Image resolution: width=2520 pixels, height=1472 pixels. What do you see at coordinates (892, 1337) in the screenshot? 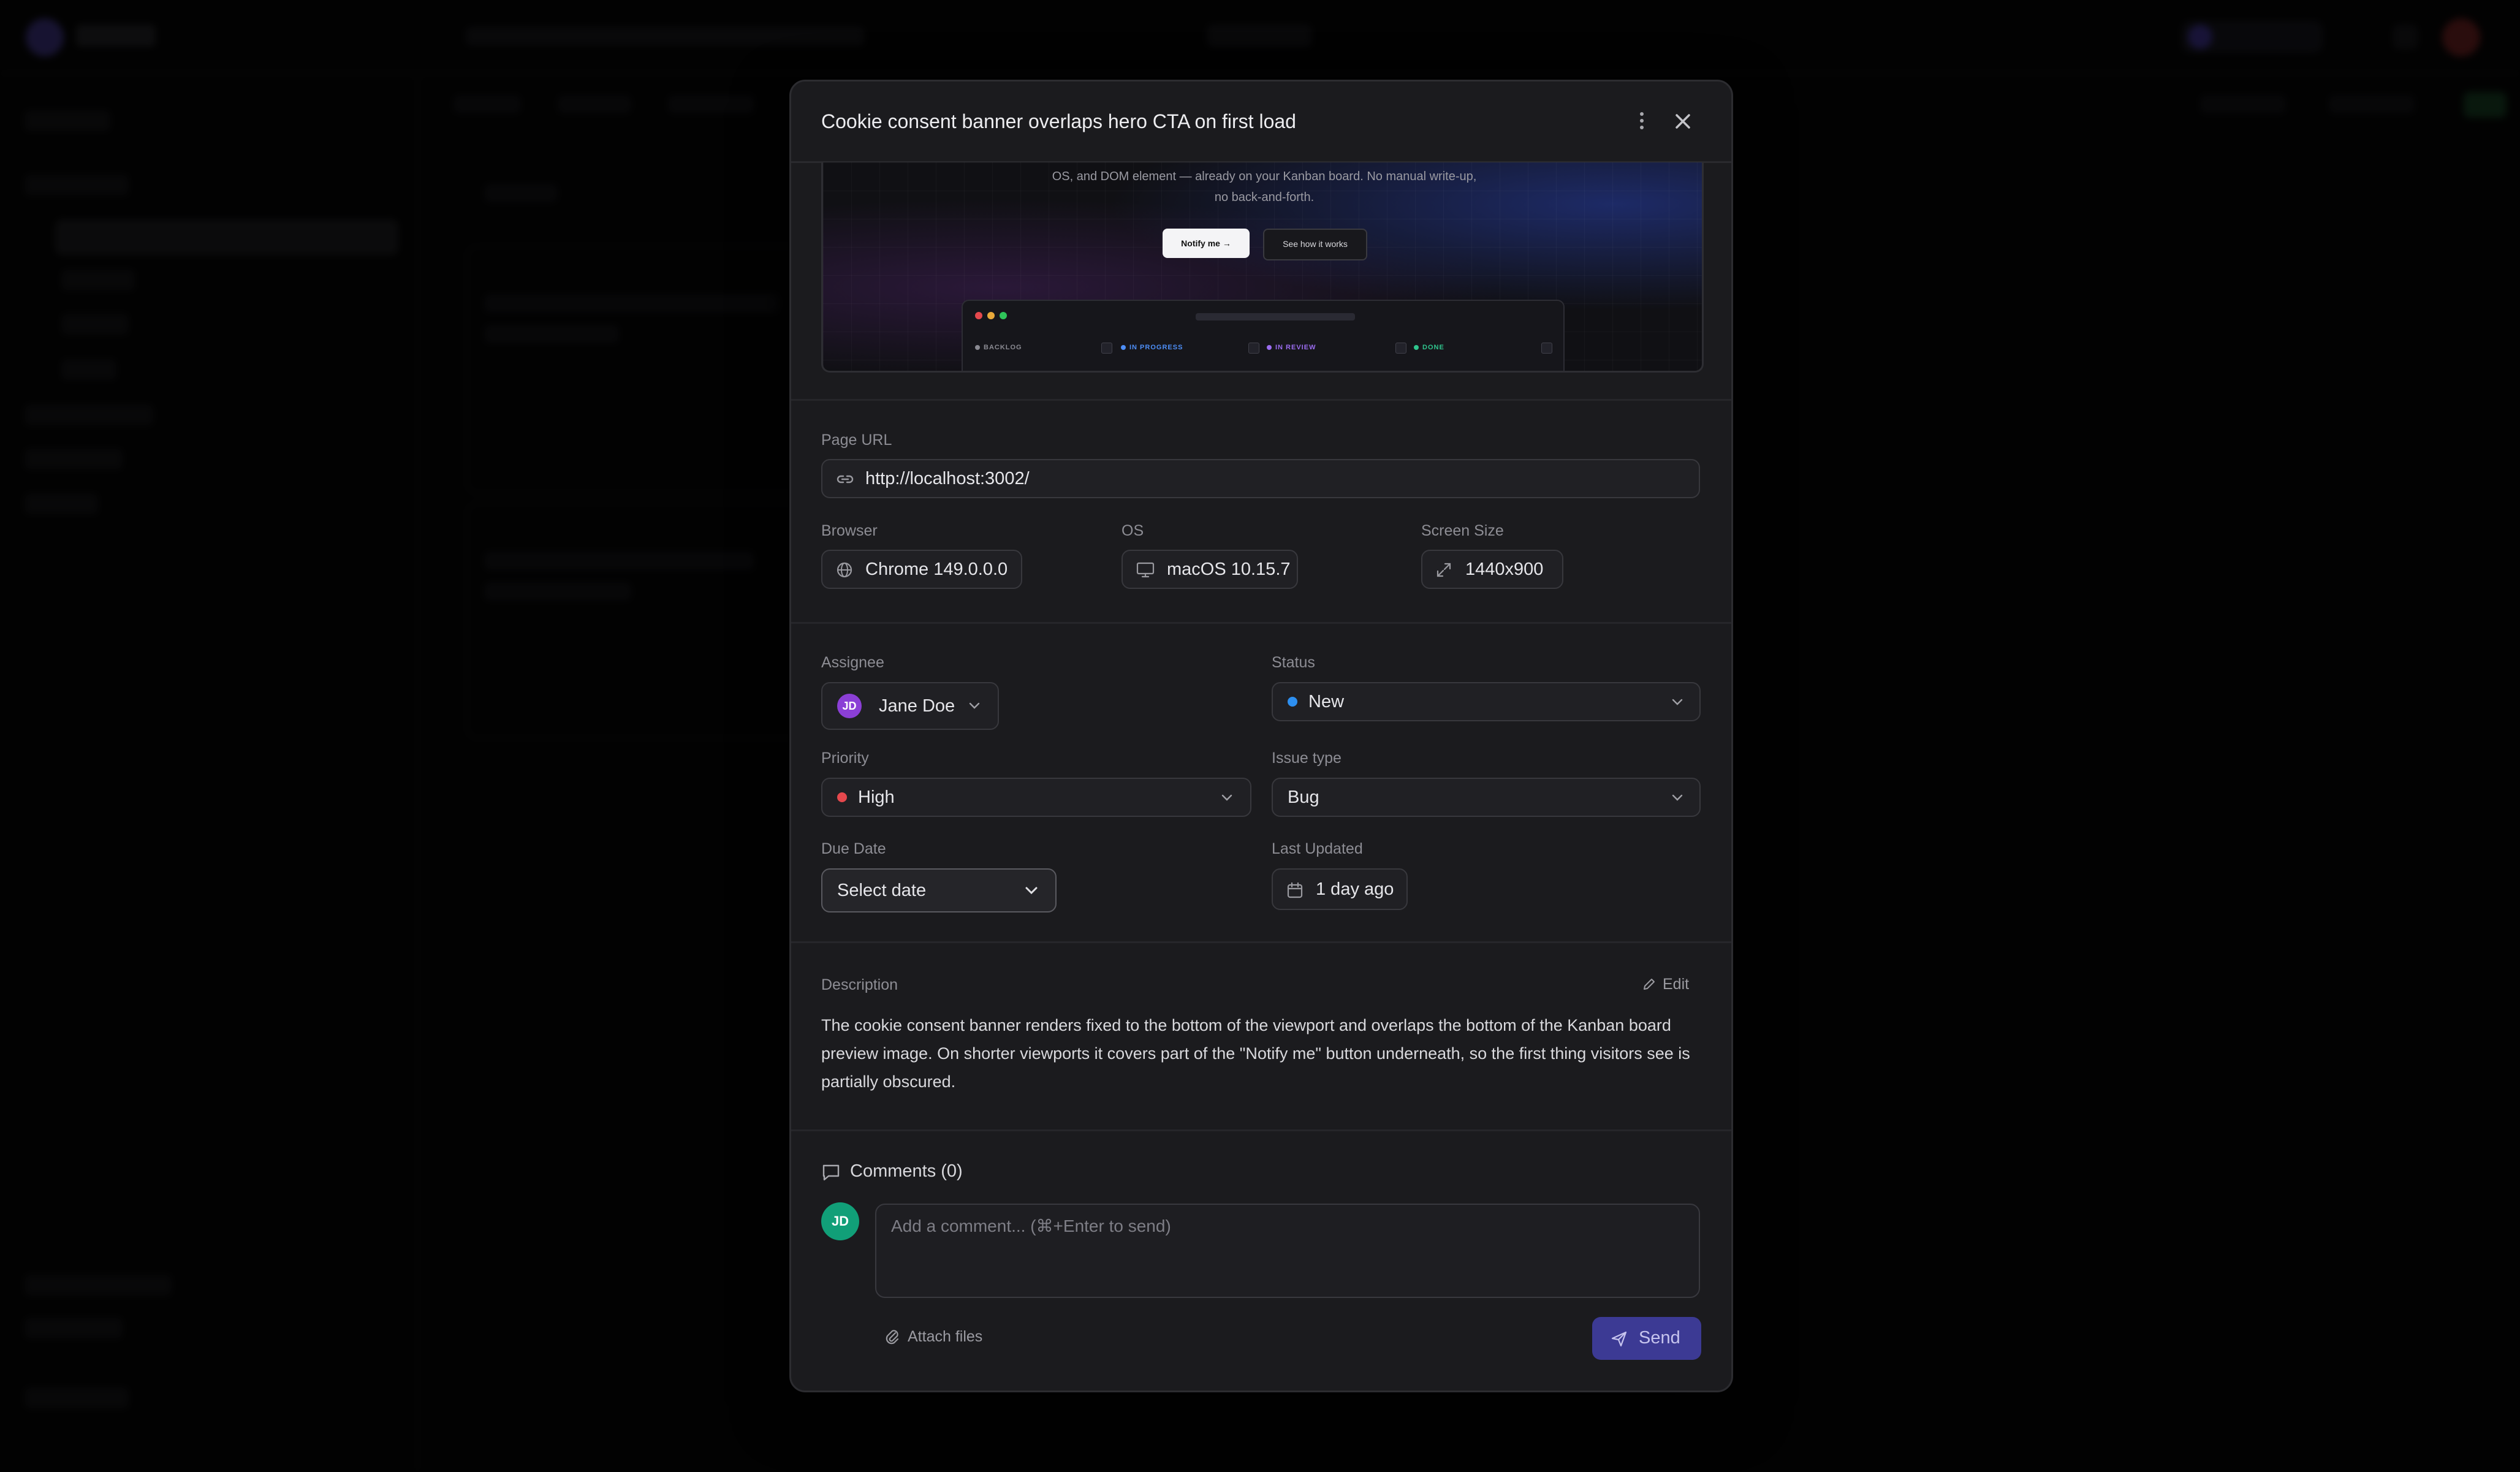
I see `paperclip-icon` at bounding box center [892, 1337].